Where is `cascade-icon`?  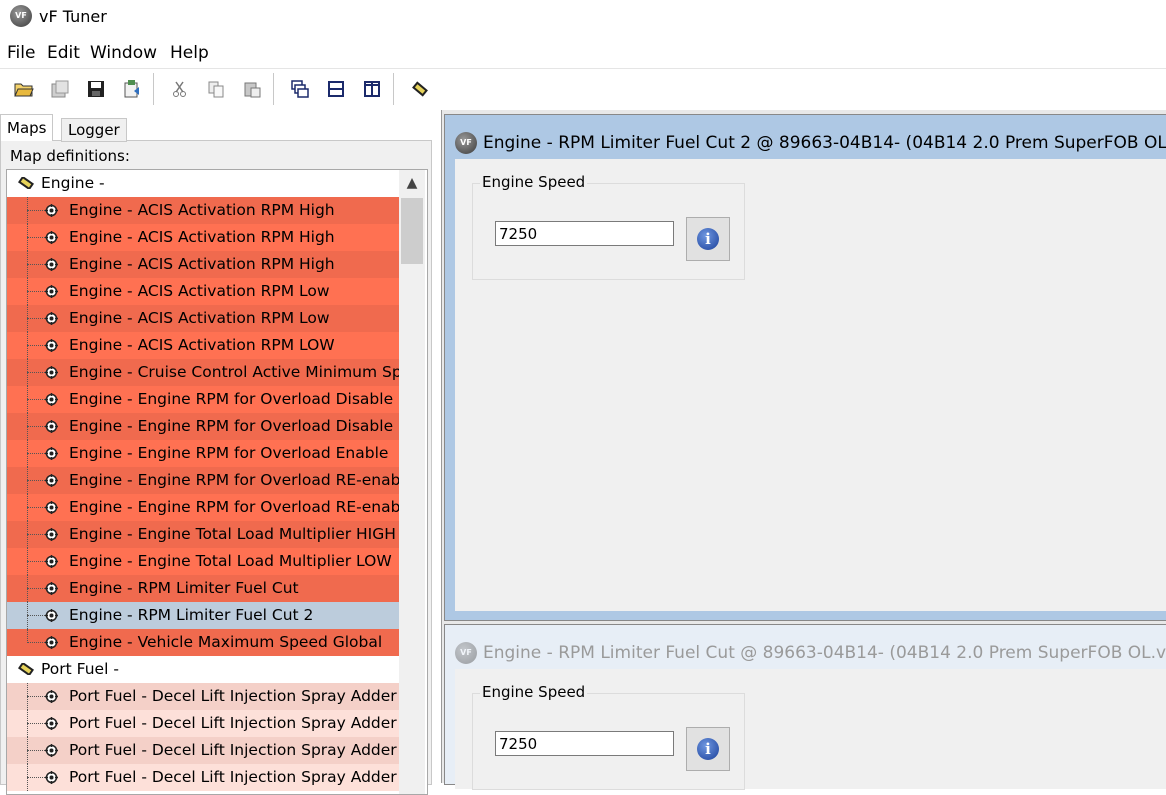 cascade-icon is located at coordinates (300, 89).